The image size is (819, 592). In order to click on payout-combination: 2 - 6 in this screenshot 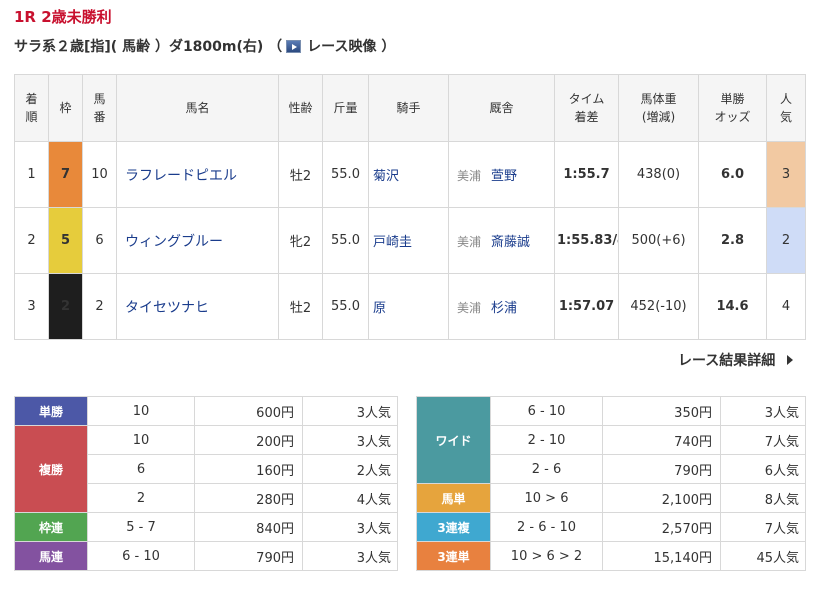, I will do `click(546, 469)`.